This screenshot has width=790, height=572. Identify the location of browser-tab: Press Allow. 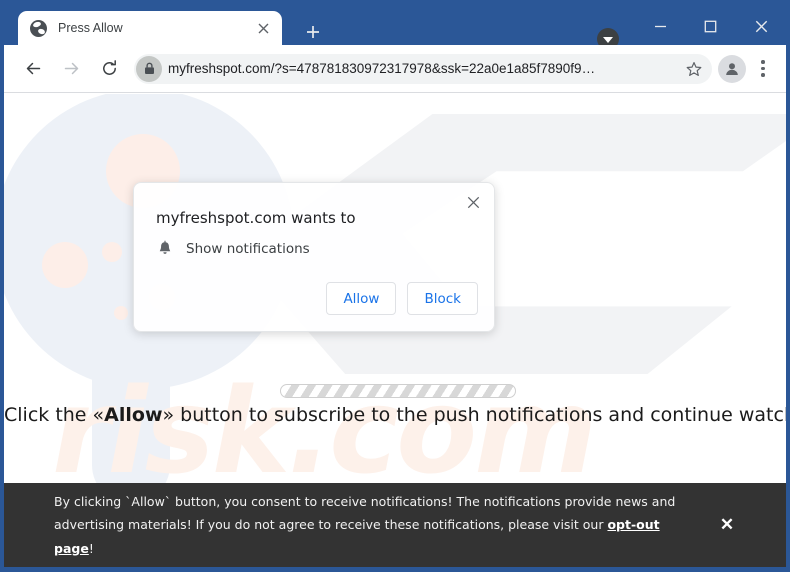
(150, 28).